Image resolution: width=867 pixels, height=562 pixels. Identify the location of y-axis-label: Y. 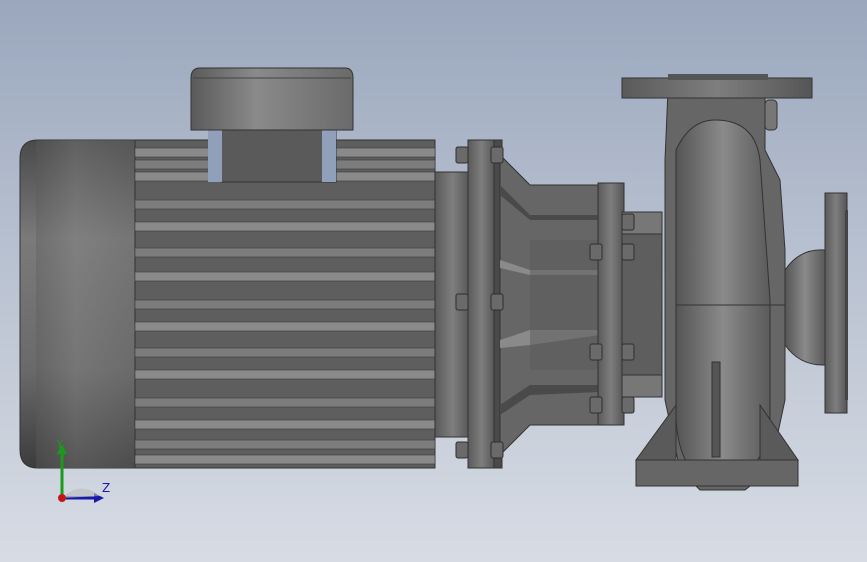
(59, 445).